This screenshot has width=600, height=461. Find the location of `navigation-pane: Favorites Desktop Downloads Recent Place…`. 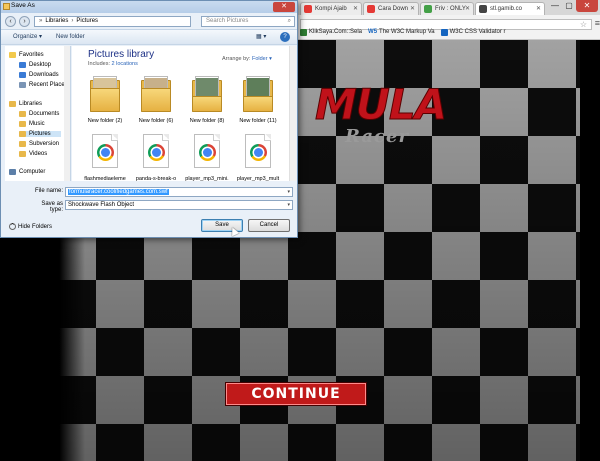

navigation-pane: Favorites Desktop Downloads Recent Place… is located at coordinates (38, 113).